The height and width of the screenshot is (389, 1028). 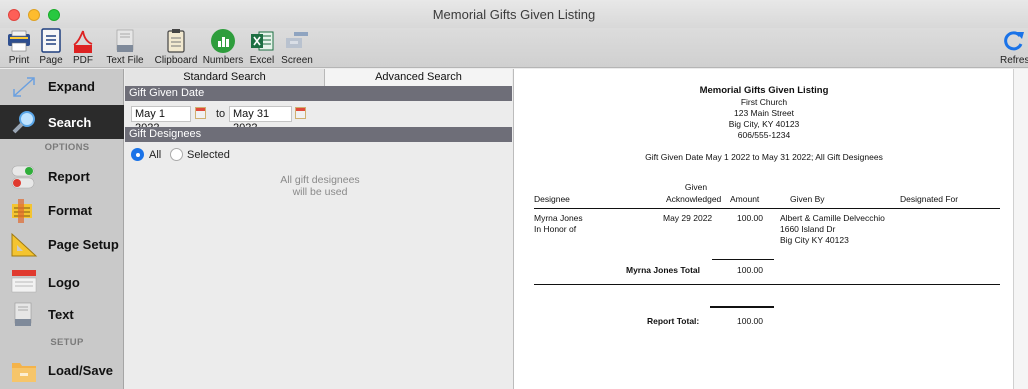 I want to click on row-given-by-2: 1660 Island Dr, so click(x=808, y=229).